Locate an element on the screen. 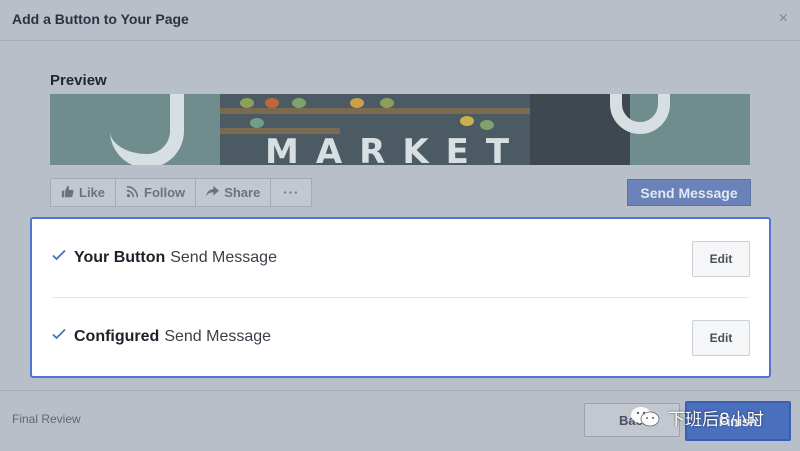 The image size is (800, 451). cover-market-text: MARKET is located at coordinates (396, 148).